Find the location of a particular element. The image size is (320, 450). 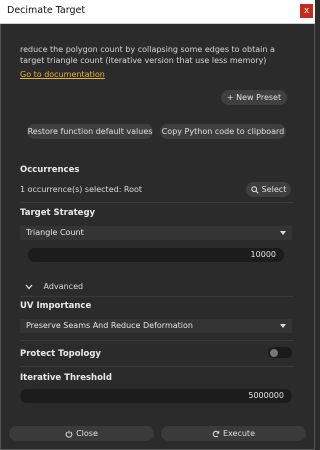

restore-defaults-button: Restore function default values is located at coordinates (90, 131).